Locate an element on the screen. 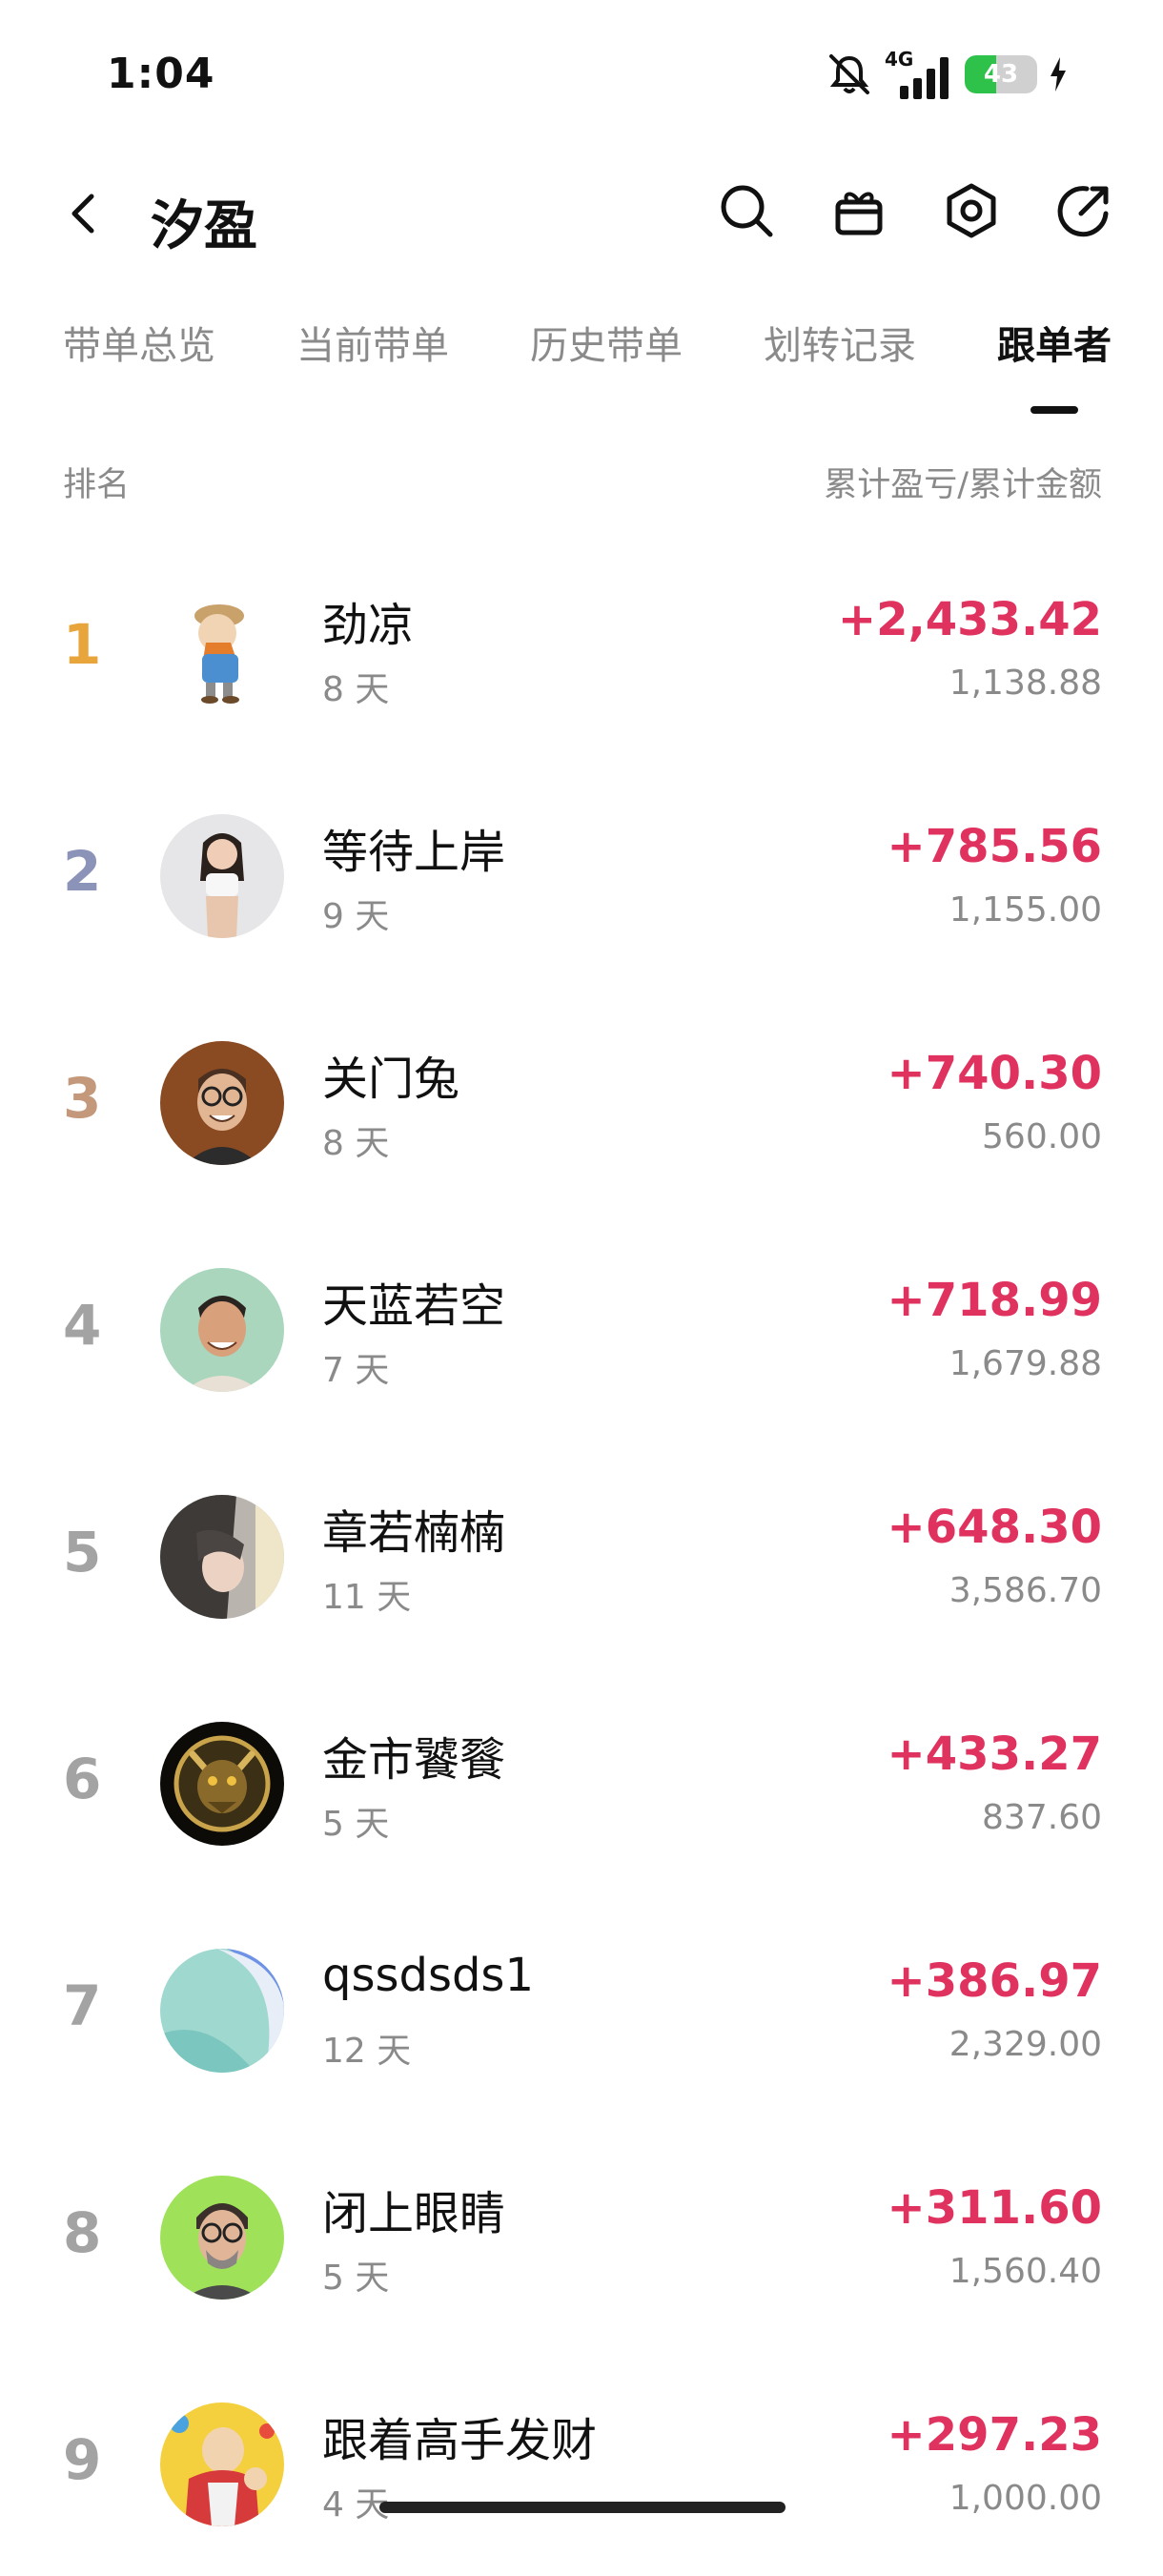  status-time: 1:04 is located at coordinates (161, 74).